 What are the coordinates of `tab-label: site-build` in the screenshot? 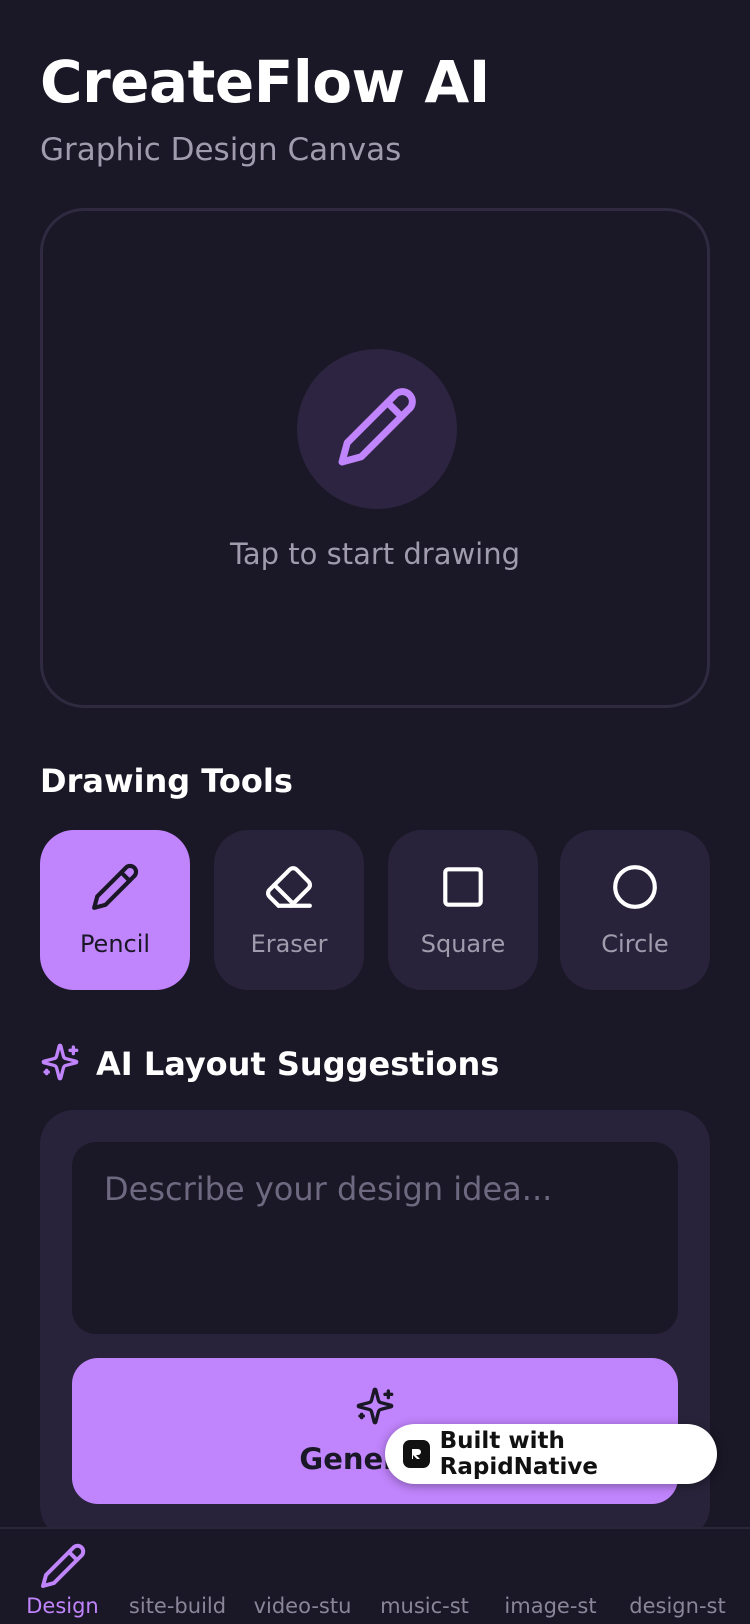 It's located at (177, 1606).